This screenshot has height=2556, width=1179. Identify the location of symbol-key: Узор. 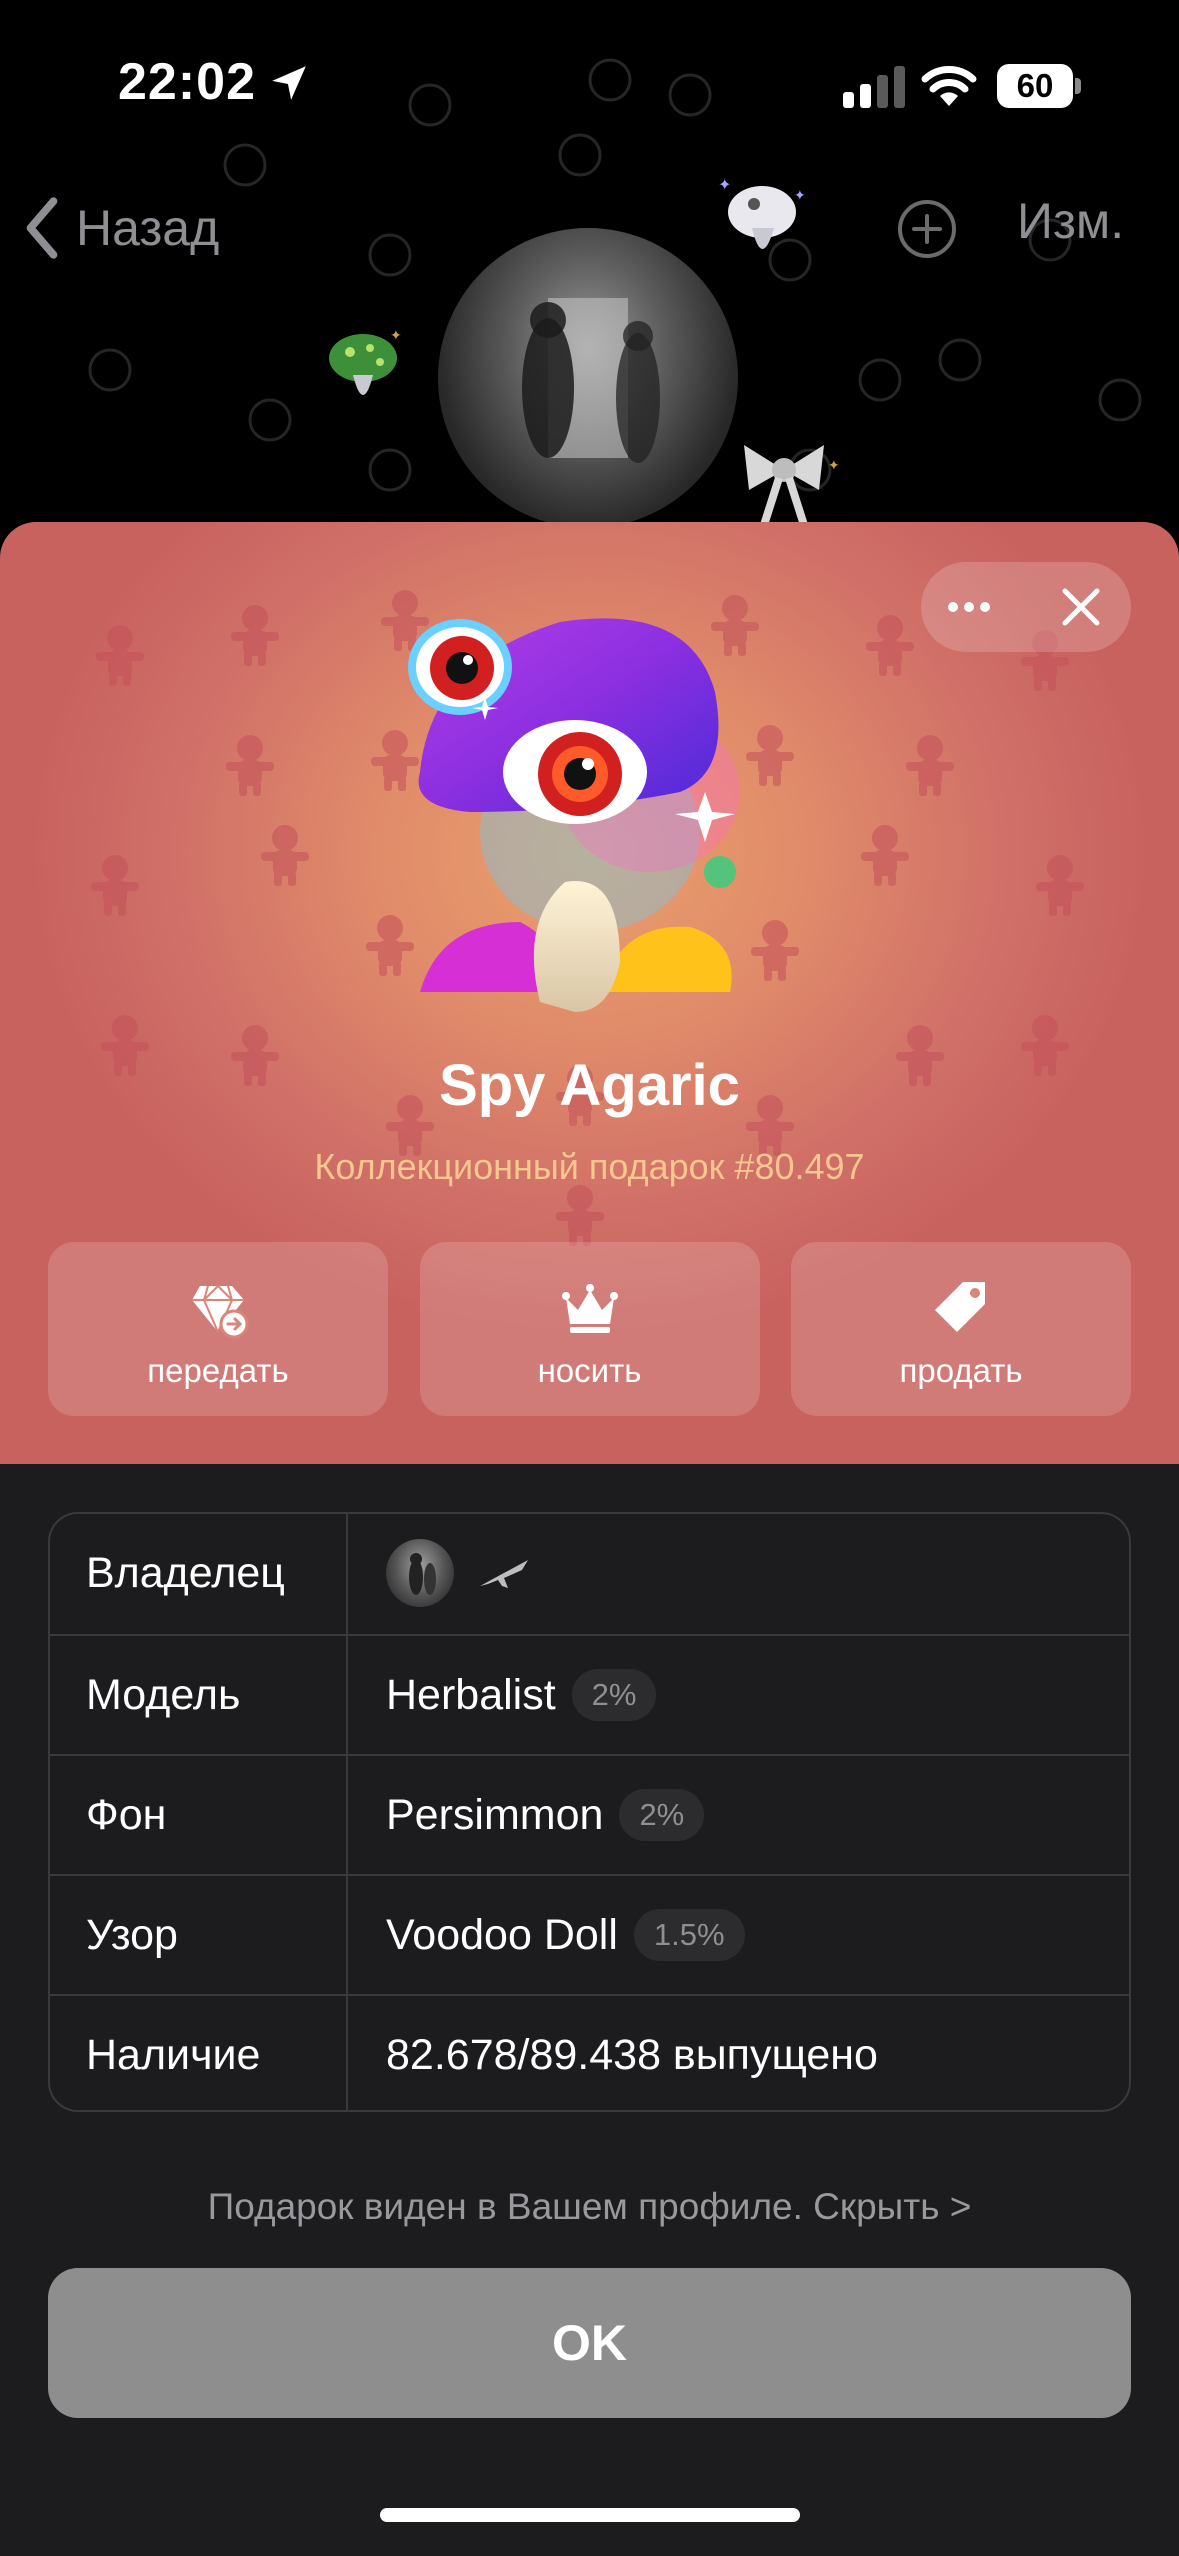
(132, 1935).